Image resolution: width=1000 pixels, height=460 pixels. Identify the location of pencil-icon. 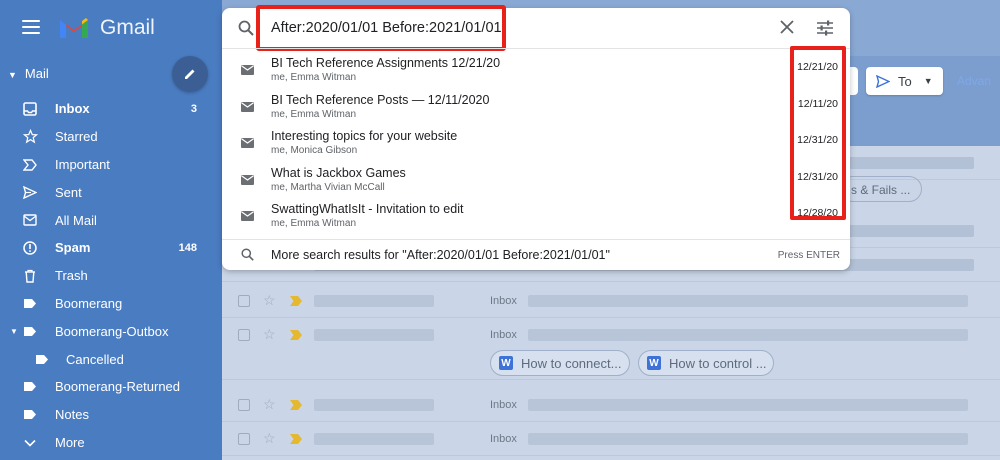
(190, 74).